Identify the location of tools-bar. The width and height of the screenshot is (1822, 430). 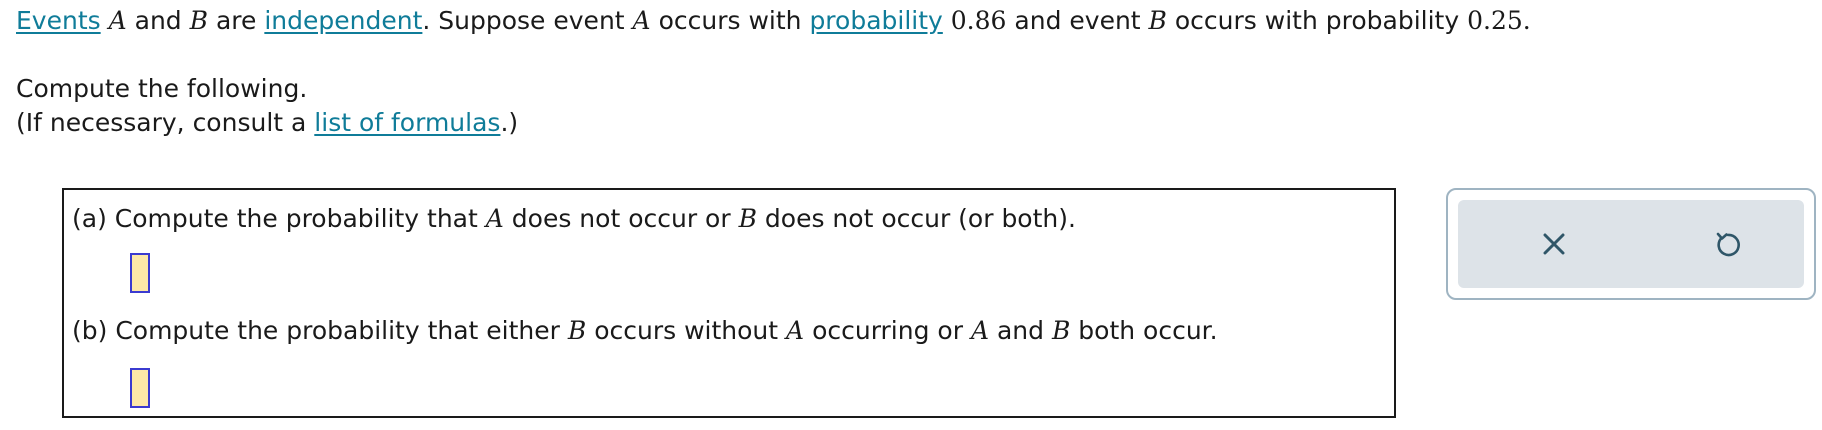
(1631, 244).